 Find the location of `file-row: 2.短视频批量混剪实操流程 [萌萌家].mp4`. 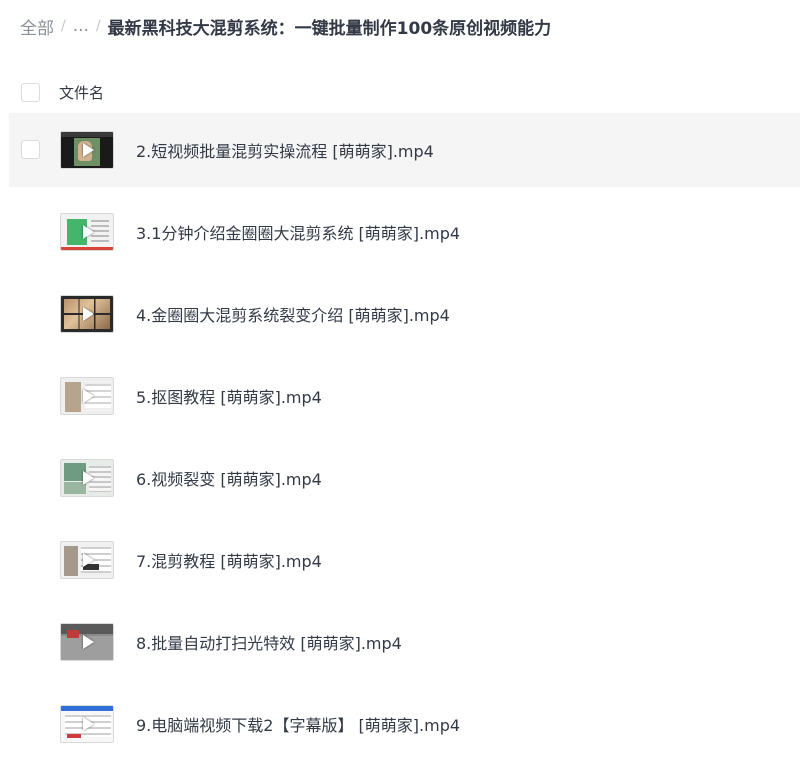

file-row: 2.短视频批量混剪实操流程 [萌萌家].mp4 is located at coordinates (404, 150).